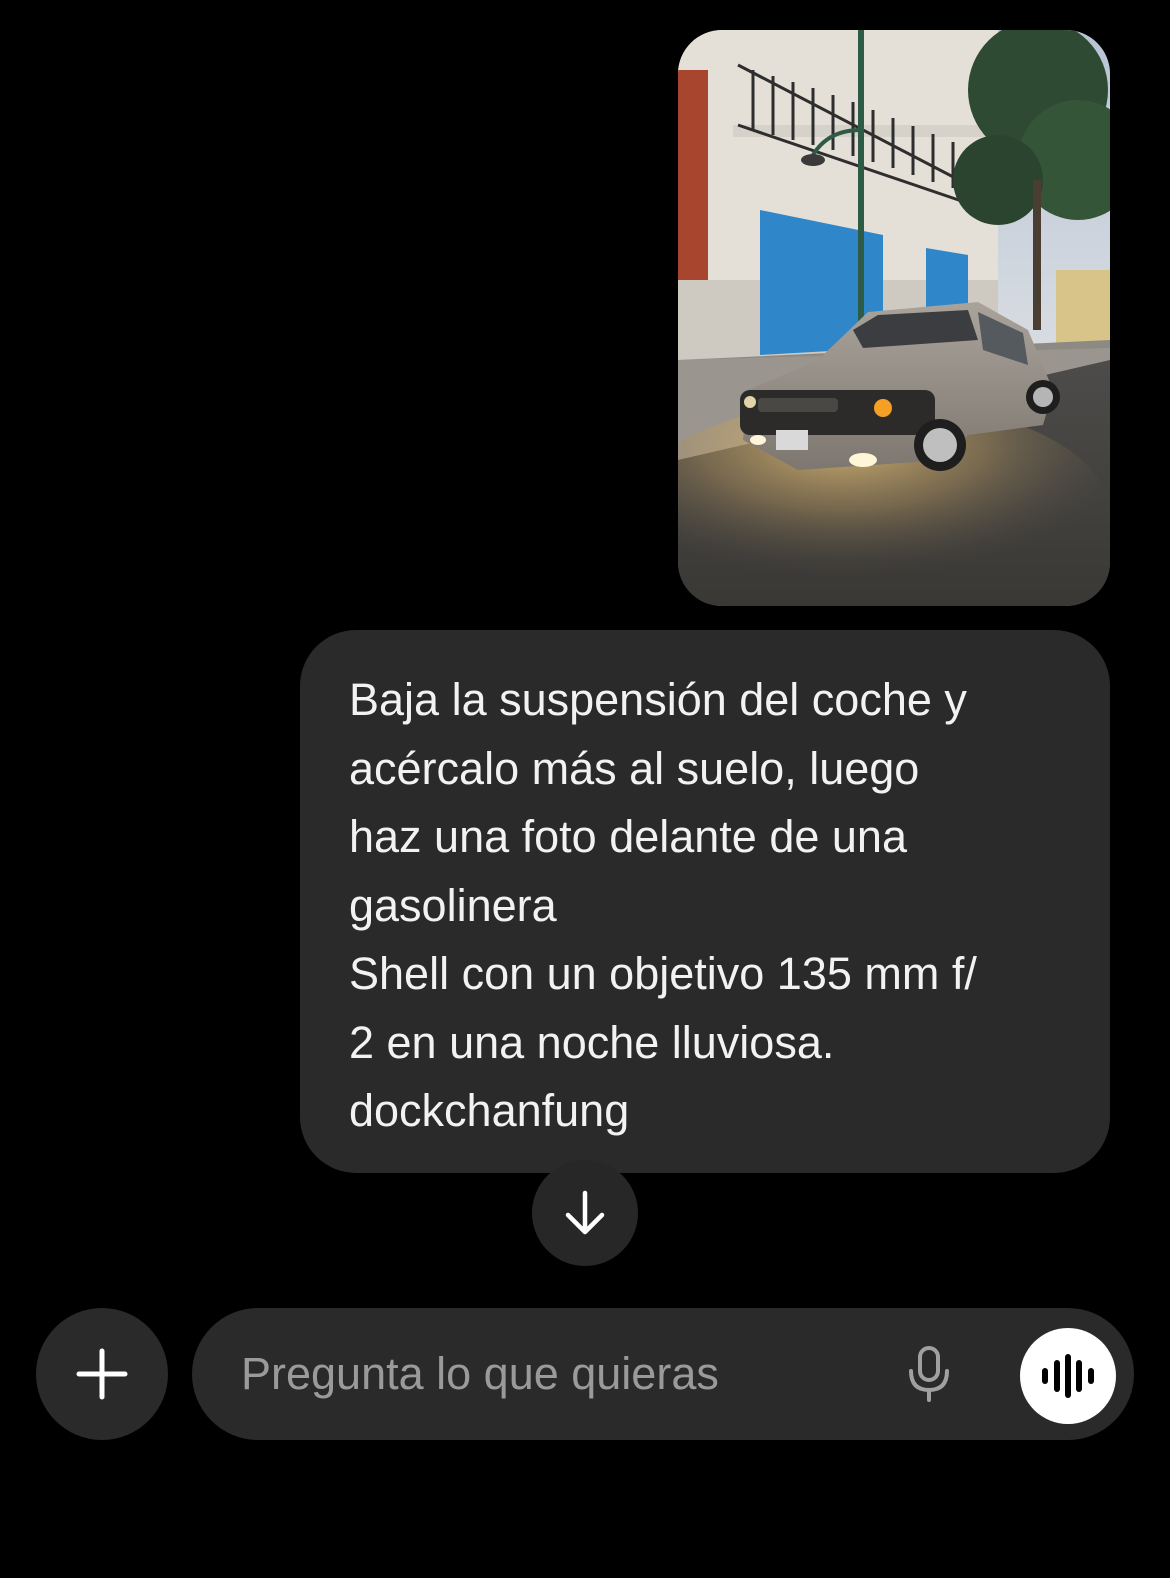 Image resolution: width=1170 pixels, height=1578 pixels. I want to click on voice-waveform-icon, so click(1068, 1376).